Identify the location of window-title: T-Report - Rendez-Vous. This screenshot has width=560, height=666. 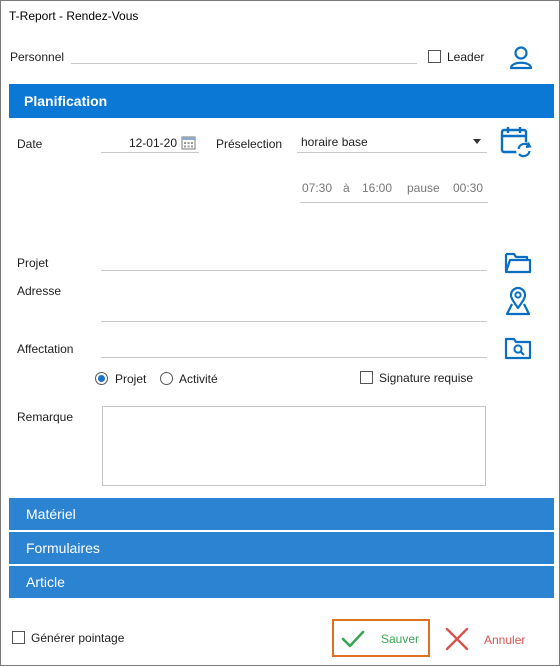
(74, 16).